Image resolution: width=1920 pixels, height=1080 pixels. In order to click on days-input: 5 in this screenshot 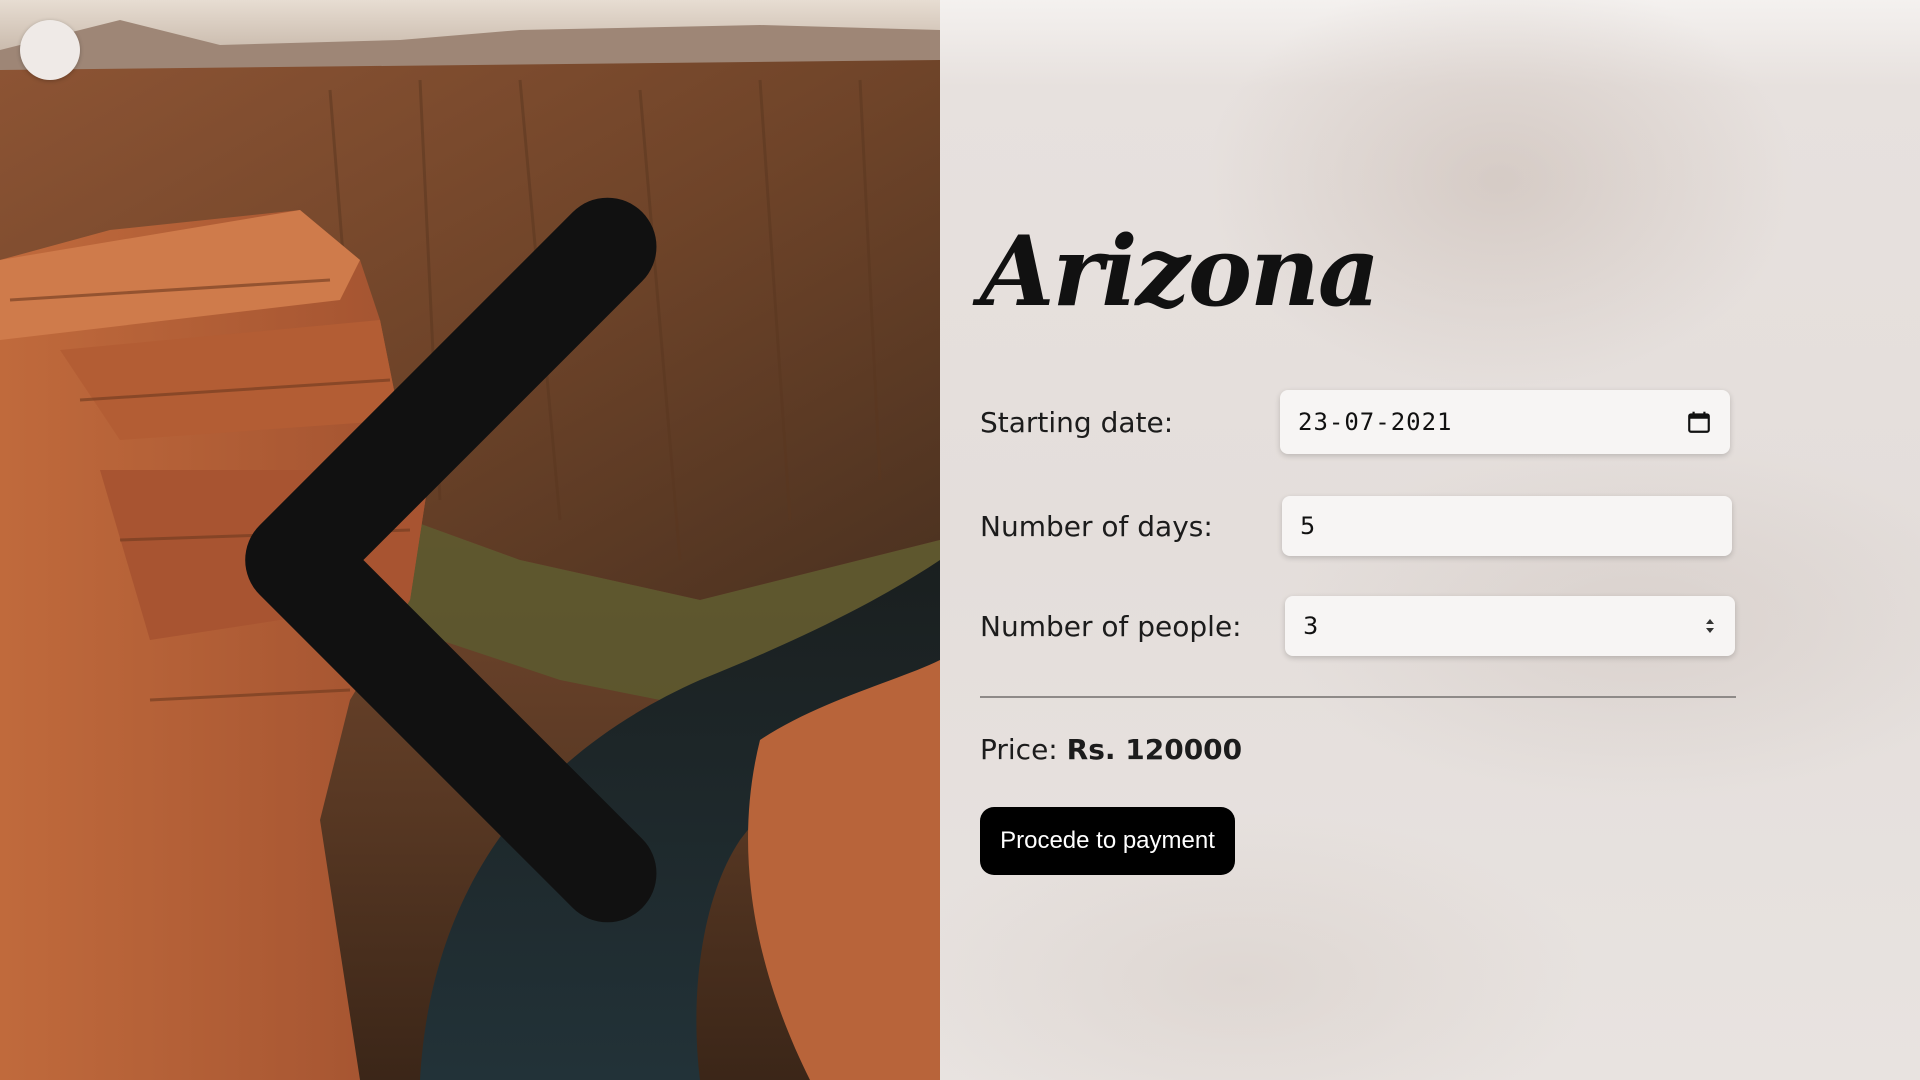, I will do `click(1507, 526)`.